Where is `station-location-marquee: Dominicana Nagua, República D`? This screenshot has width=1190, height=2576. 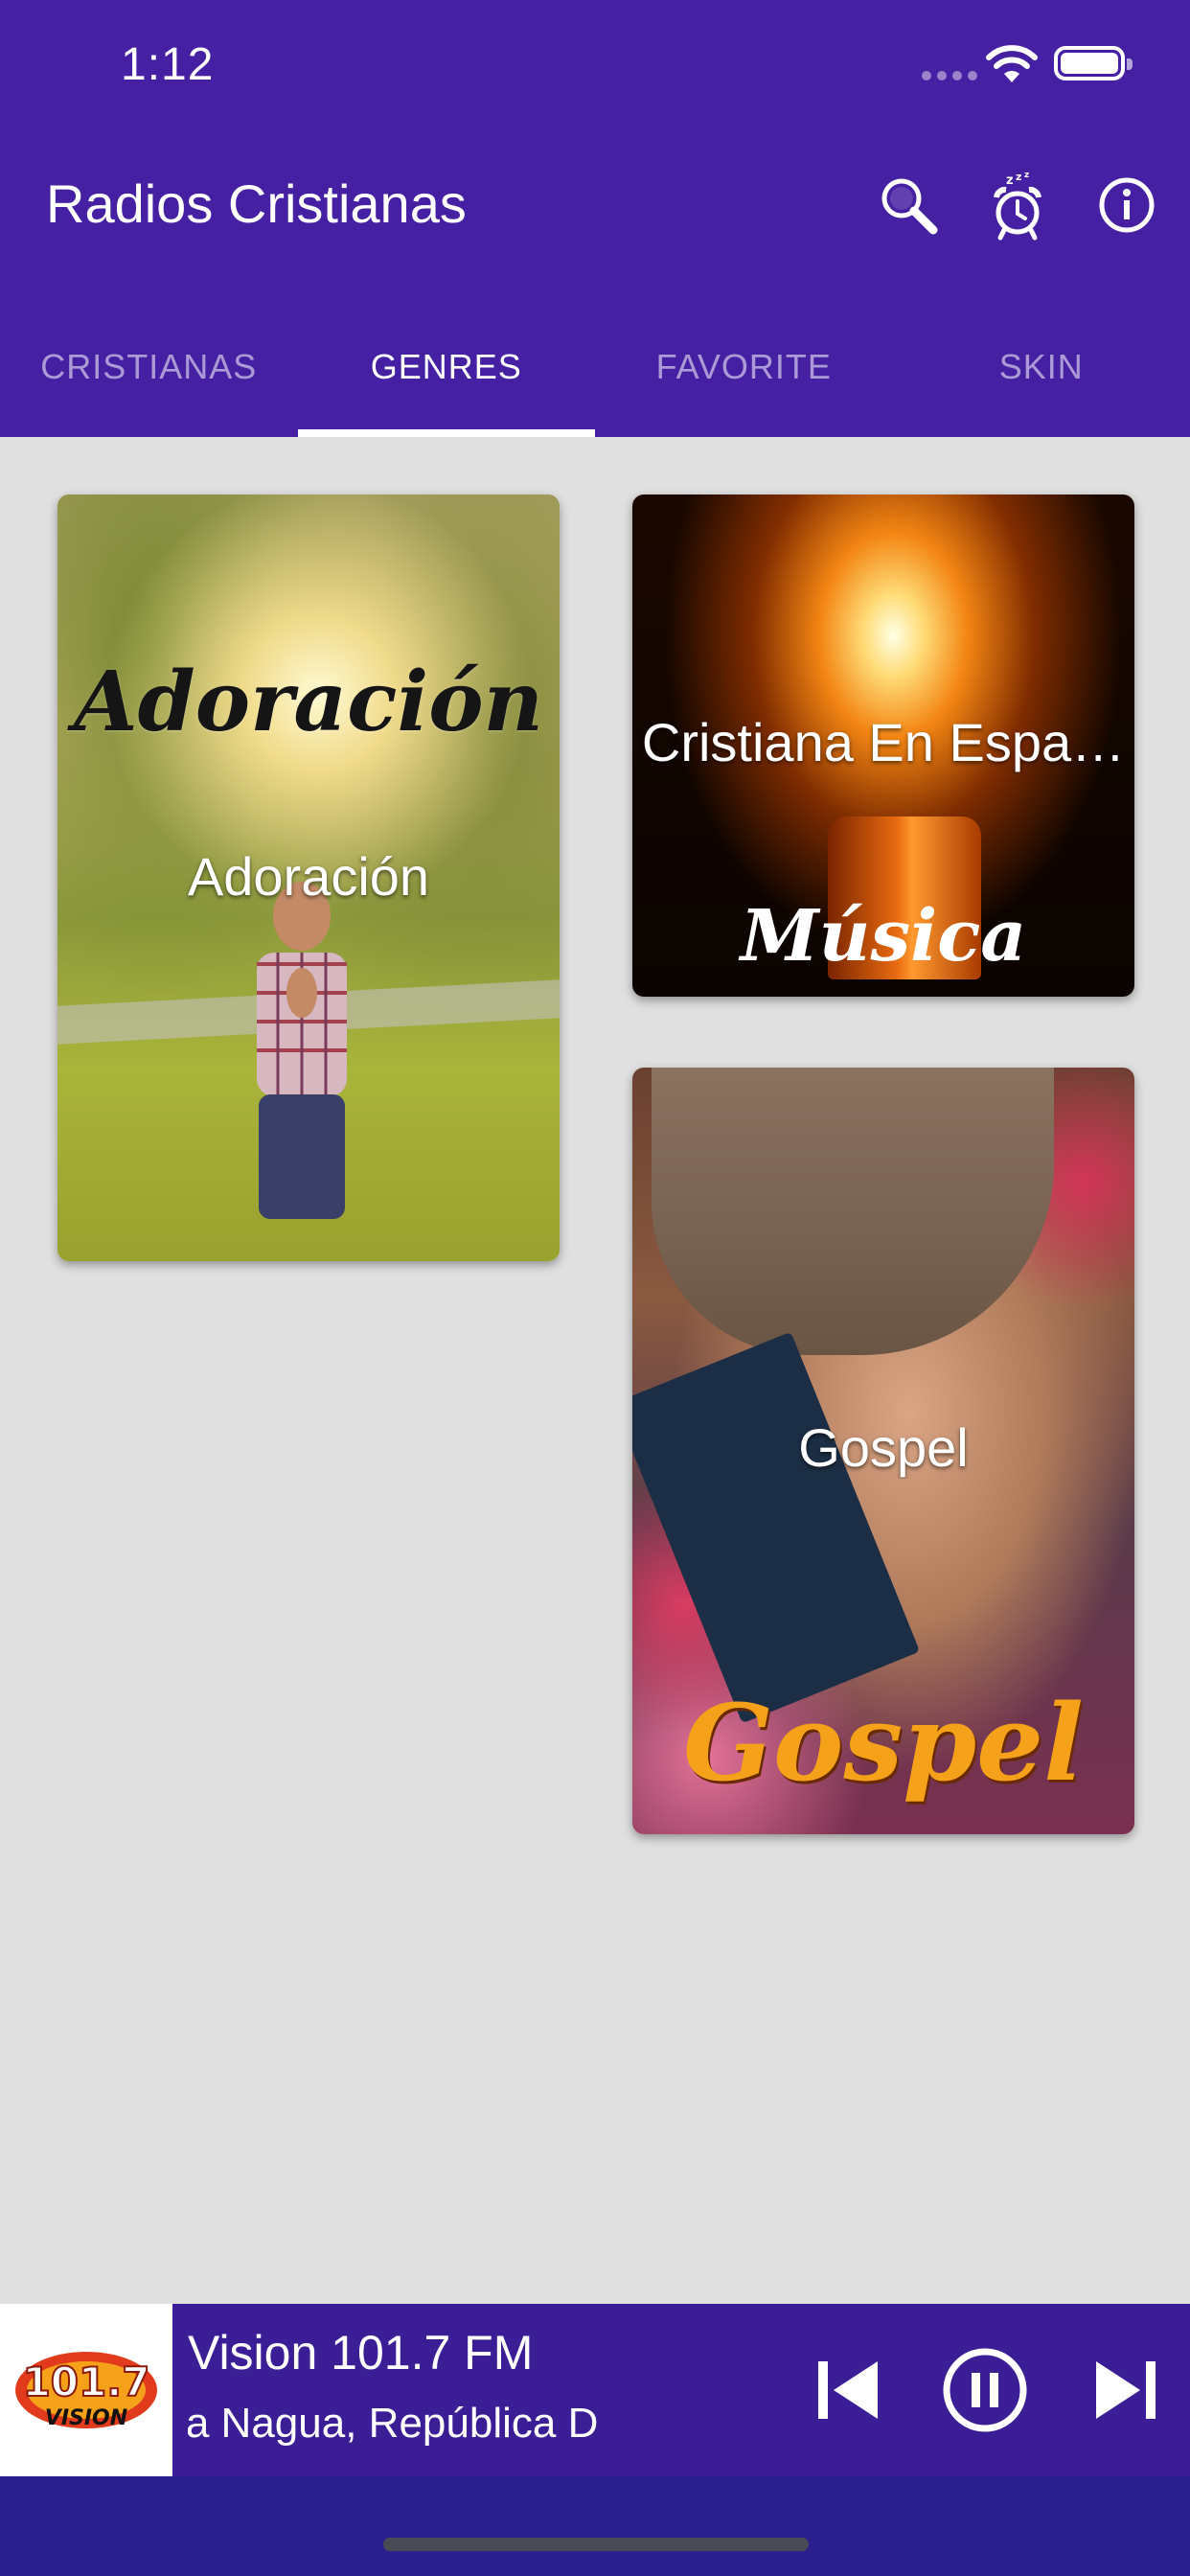
station-location-marquee: Dominicana Nagua, República D is located at coordinates (485, 2428).